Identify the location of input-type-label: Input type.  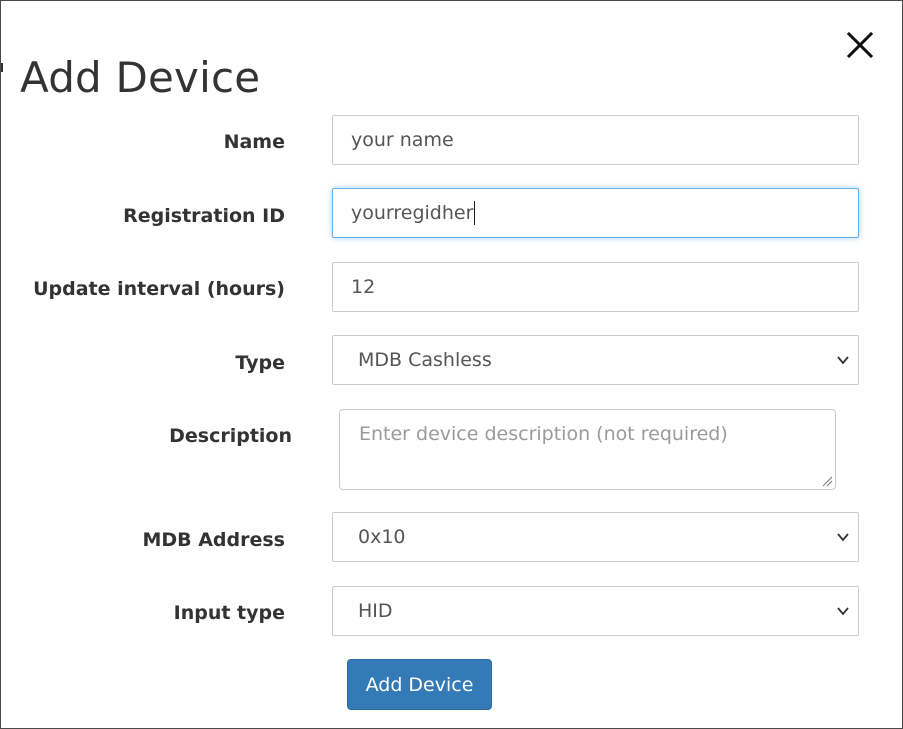
(229, 613).